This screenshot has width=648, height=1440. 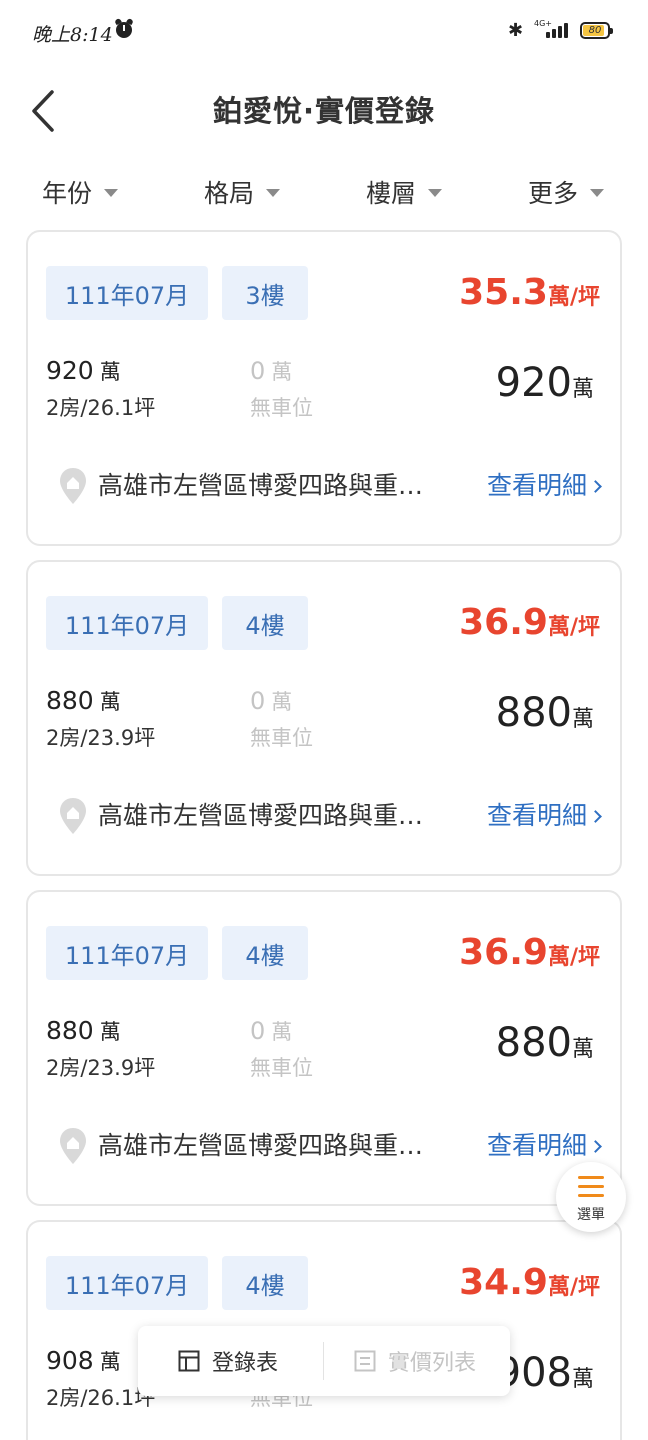 I want to click on price-total-large: 920萬, so click(x=544, y=383).